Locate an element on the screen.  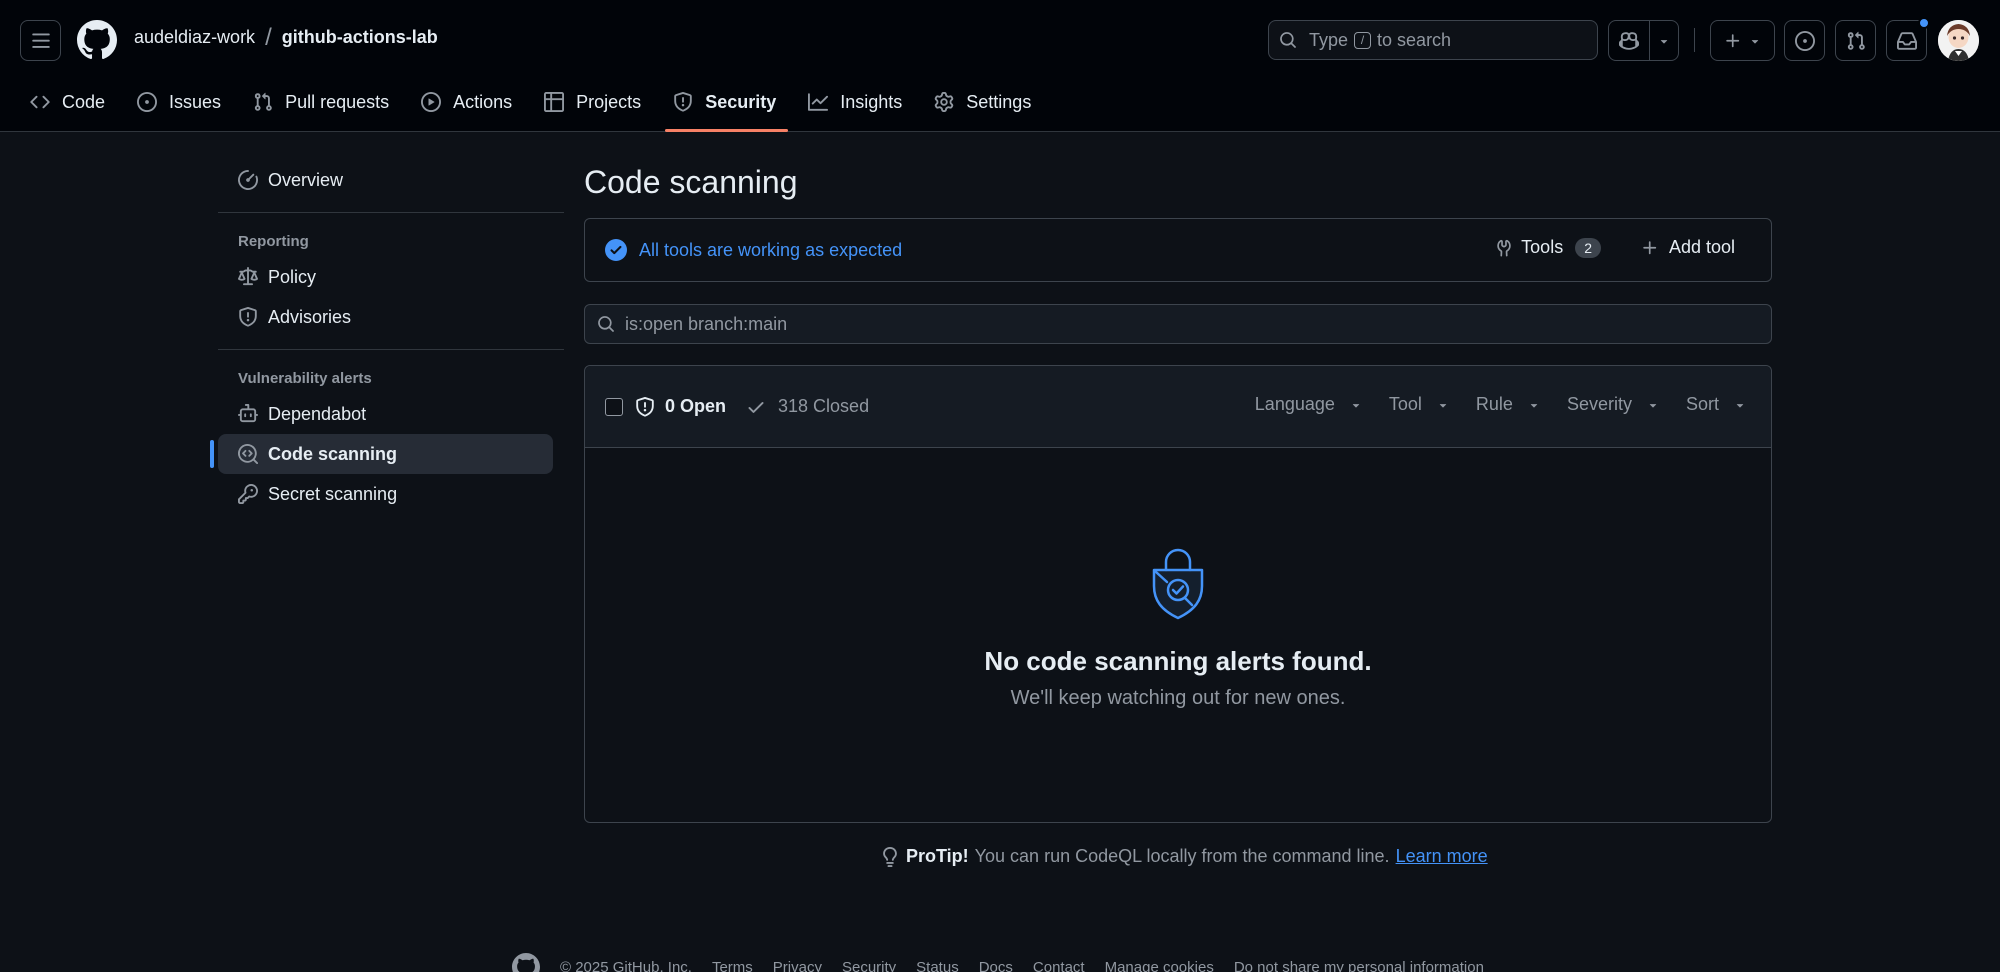
create-new-button is located at coordinates (1742, 40).